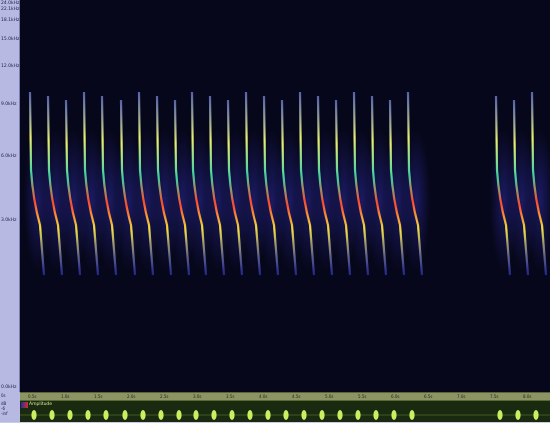 The width and height of the screenshot is (550, 423). I want to click on time-tick: 3.5s, so click(230, 396).